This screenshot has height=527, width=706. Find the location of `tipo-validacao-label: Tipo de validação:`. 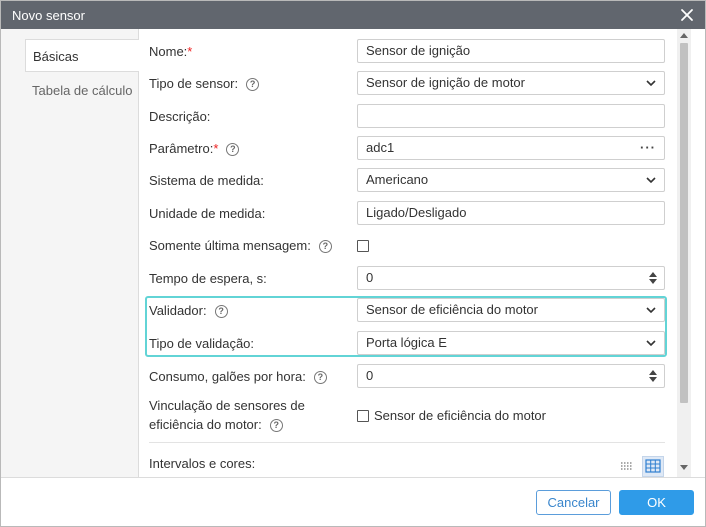

tipo-validacao-label: Tipo de validação: is located at coordinates (202, 343).